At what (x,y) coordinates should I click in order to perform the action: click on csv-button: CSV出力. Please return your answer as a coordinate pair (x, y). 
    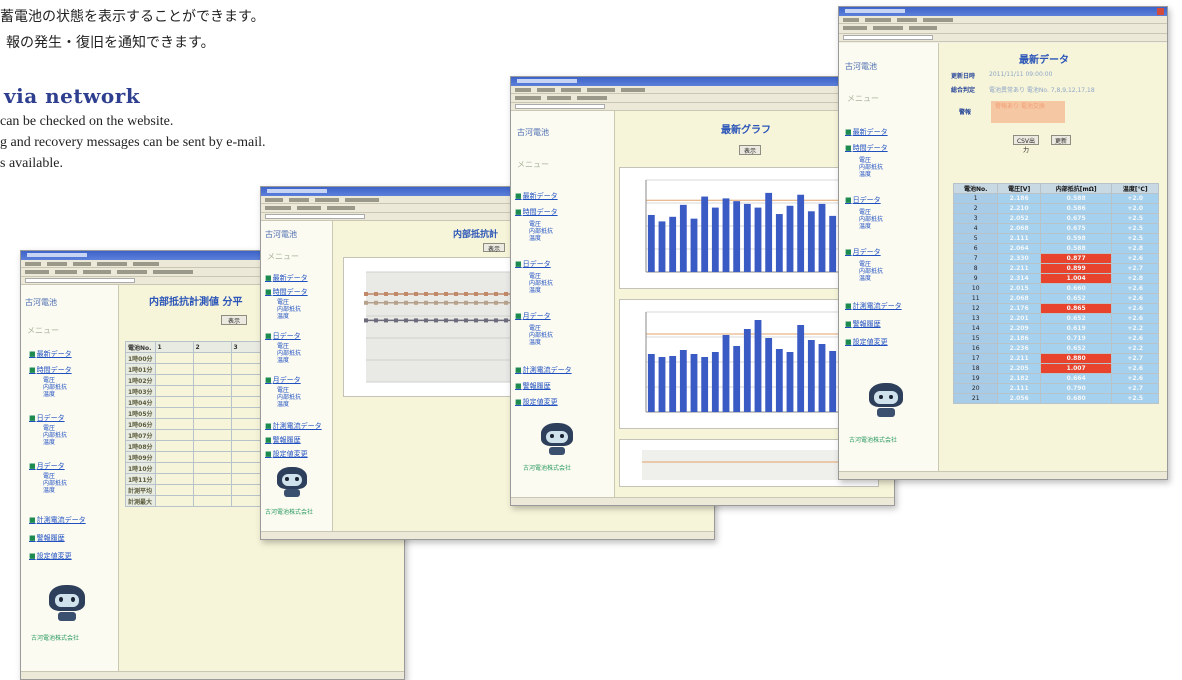
    Looking at the image, I should click on (1026, 144).